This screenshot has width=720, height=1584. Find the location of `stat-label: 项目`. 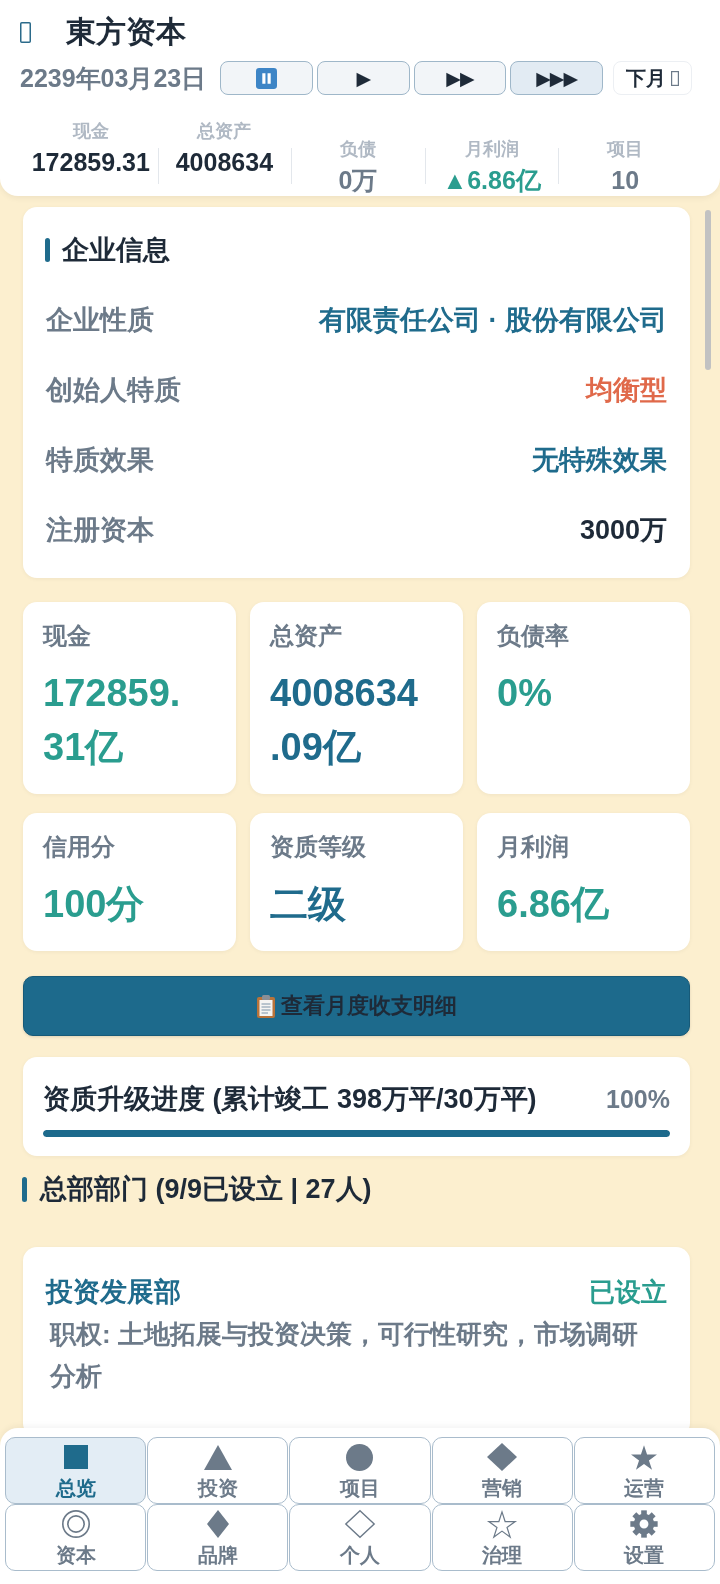

stat-label: 项目 is located at coordinates (625, 149).